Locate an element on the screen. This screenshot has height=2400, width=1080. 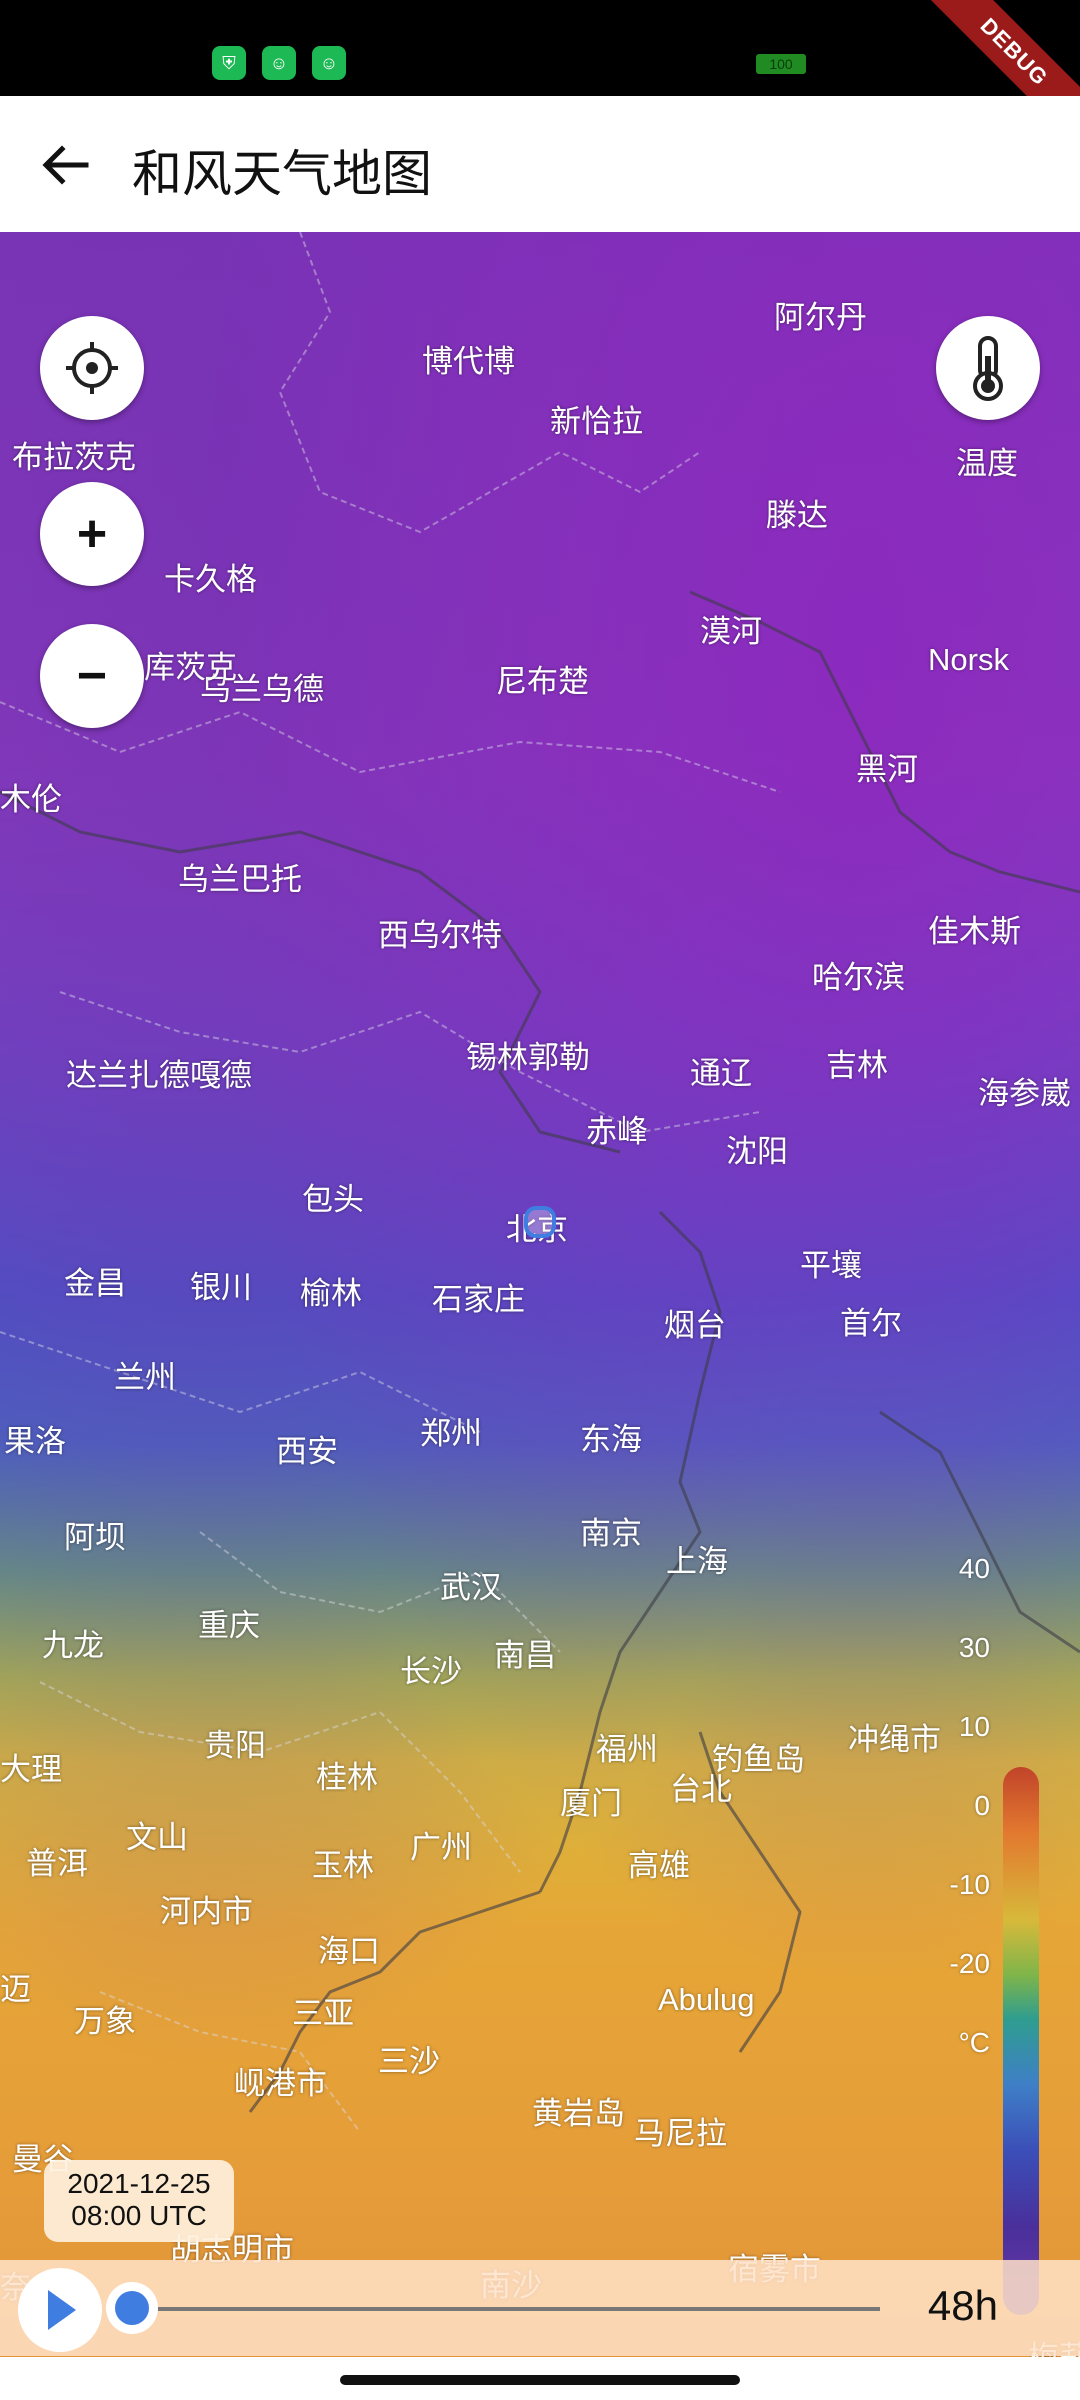
map-label: 海口 is located at coordinates (349, 1951).